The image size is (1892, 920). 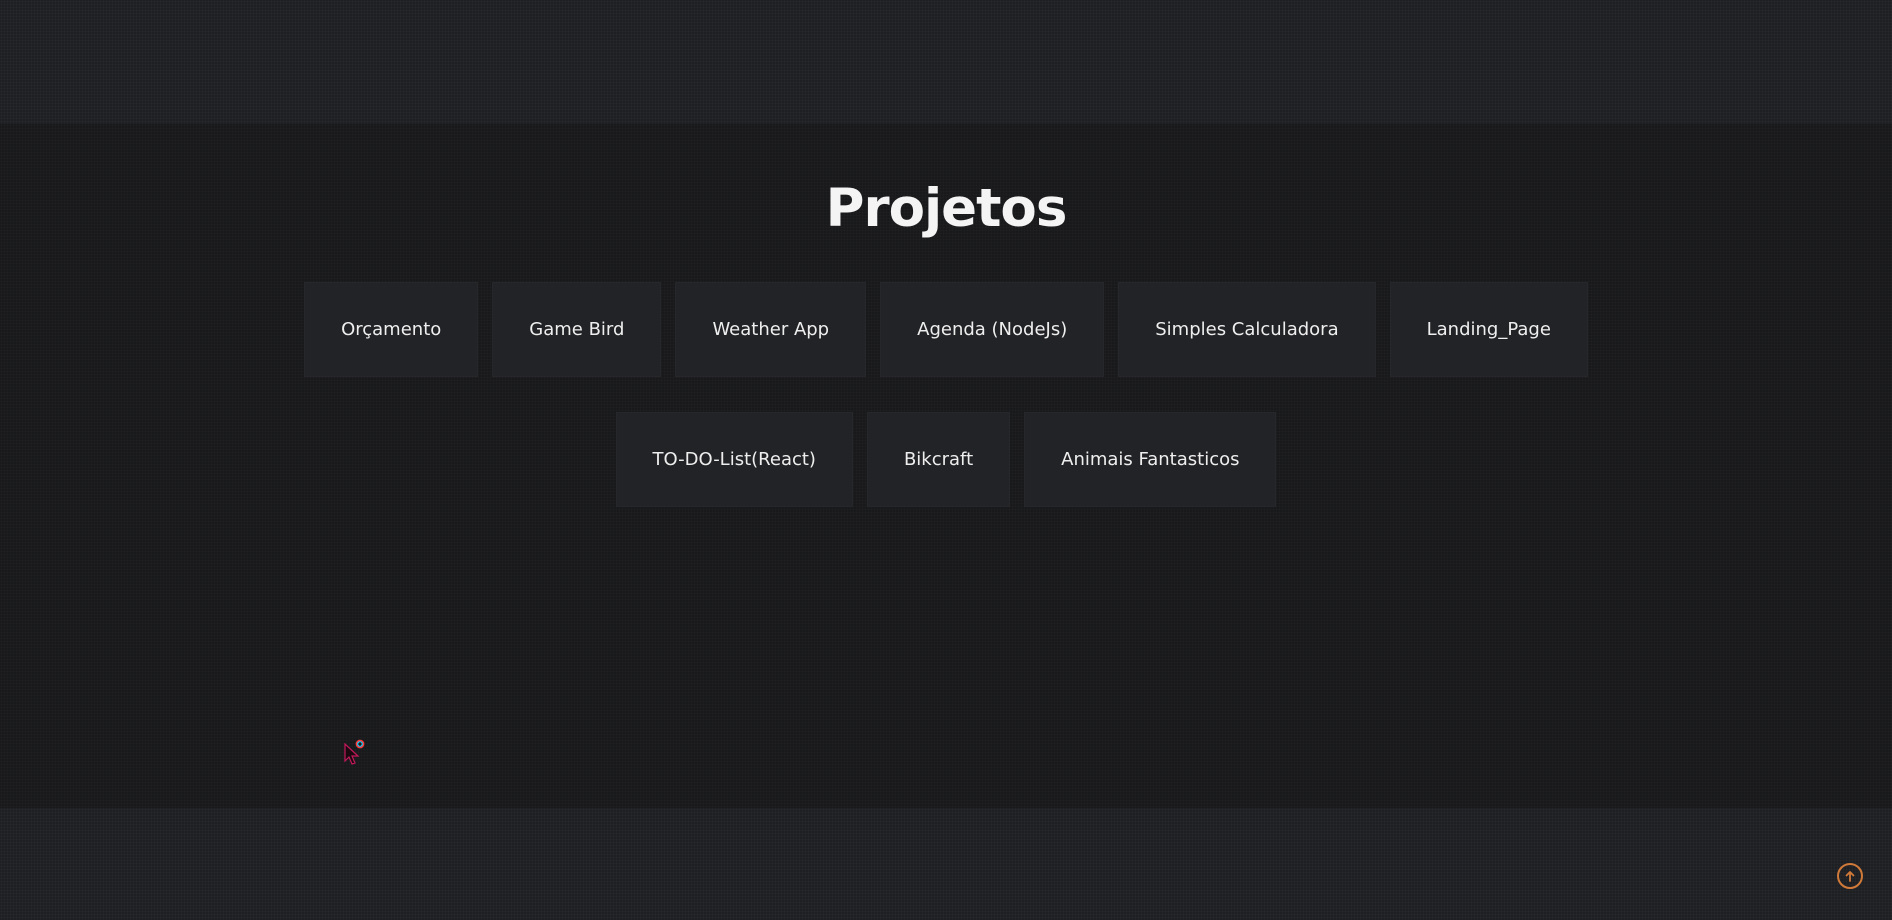 I want to click on footer-band, so click(x=946, y=864).